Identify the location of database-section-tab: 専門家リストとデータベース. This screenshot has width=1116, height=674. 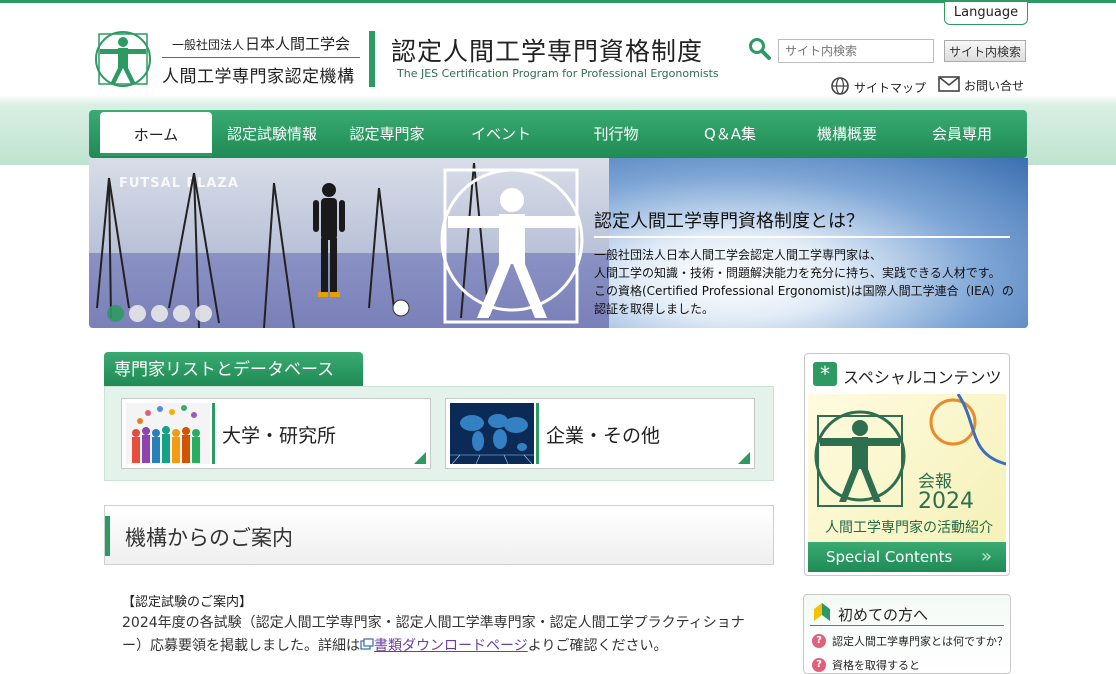
(233, 369).